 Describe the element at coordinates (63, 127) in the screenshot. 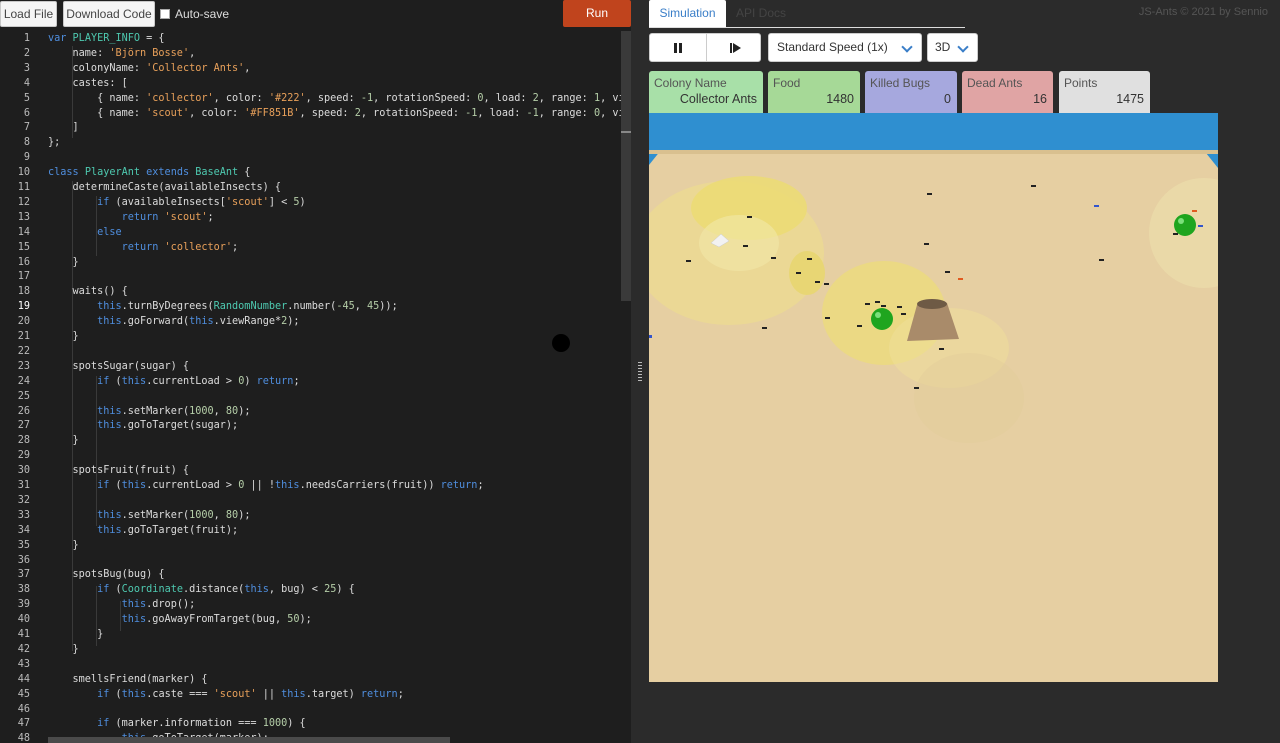

I see `code-line: ]` at that location.